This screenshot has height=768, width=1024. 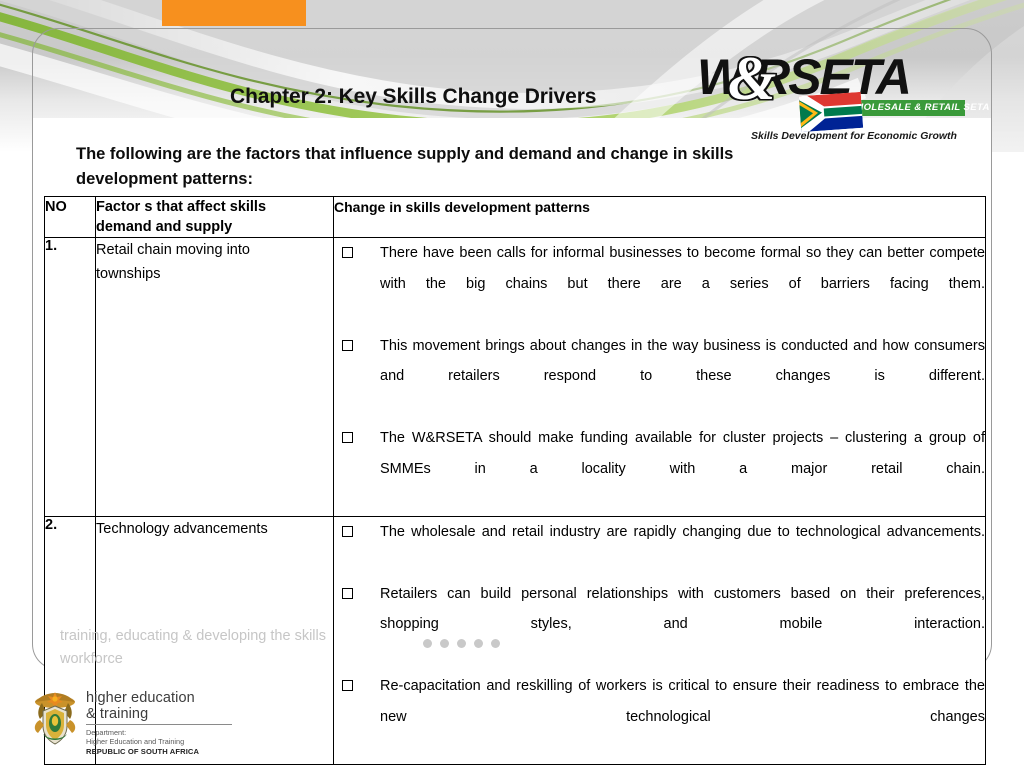 What do you see at coordinates (164, 179) in the screenshot?
I see `intro-line-2: development patterns:` at bounding box center [164, 179].